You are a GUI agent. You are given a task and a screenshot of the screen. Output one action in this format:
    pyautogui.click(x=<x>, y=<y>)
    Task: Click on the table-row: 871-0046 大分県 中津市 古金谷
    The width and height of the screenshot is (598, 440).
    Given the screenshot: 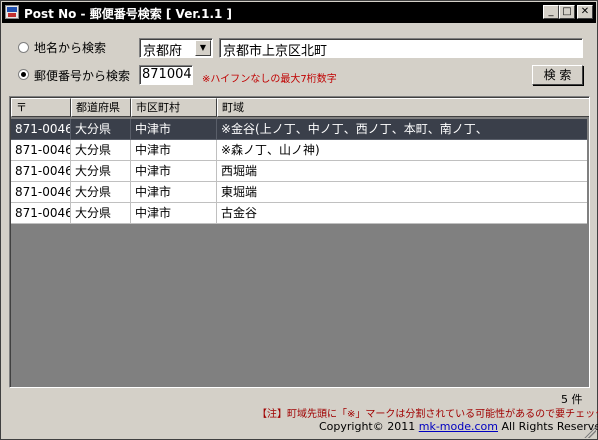 What is the action you would take?
    pyautogui.click(x=299, y=213)
    